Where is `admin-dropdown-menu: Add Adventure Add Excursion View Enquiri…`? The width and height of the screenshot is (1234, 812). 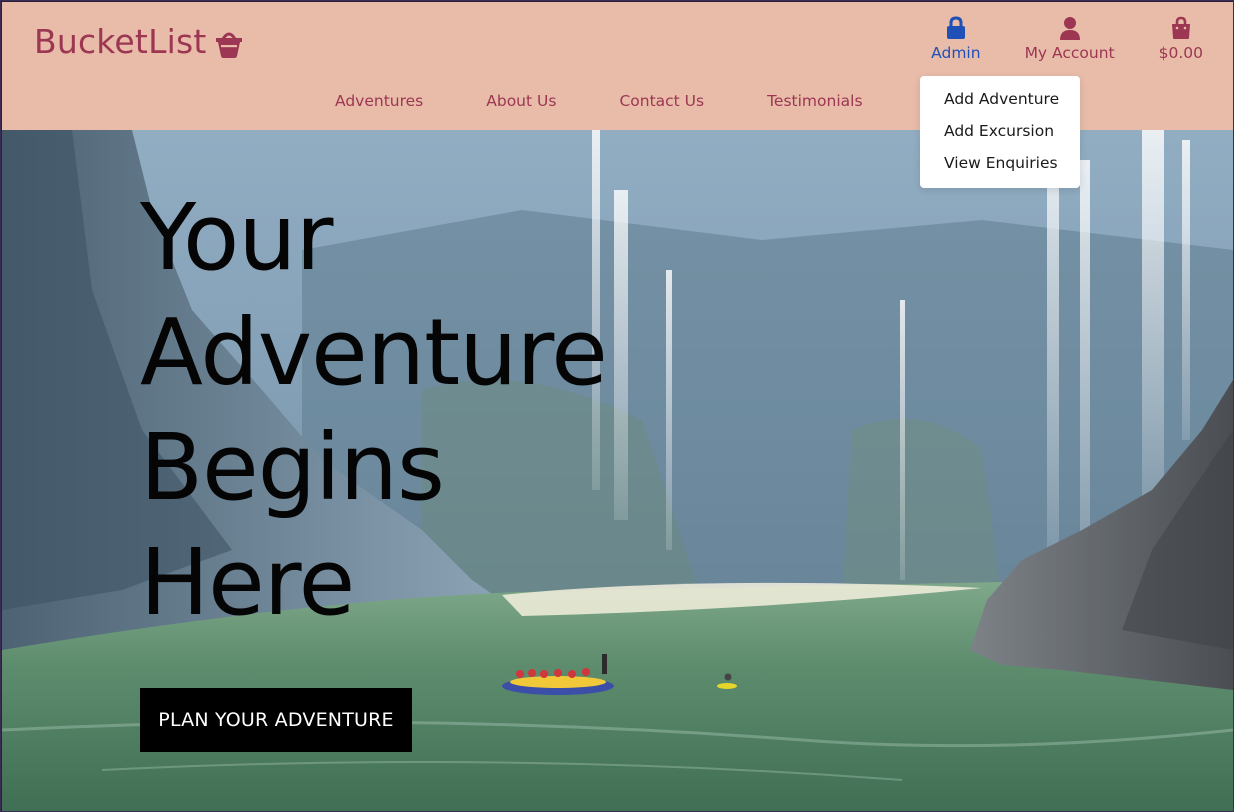
admin-dropdown-menu: Add Adventure Add Excursion View Enquiri… is located at coordinates (1000, 132).